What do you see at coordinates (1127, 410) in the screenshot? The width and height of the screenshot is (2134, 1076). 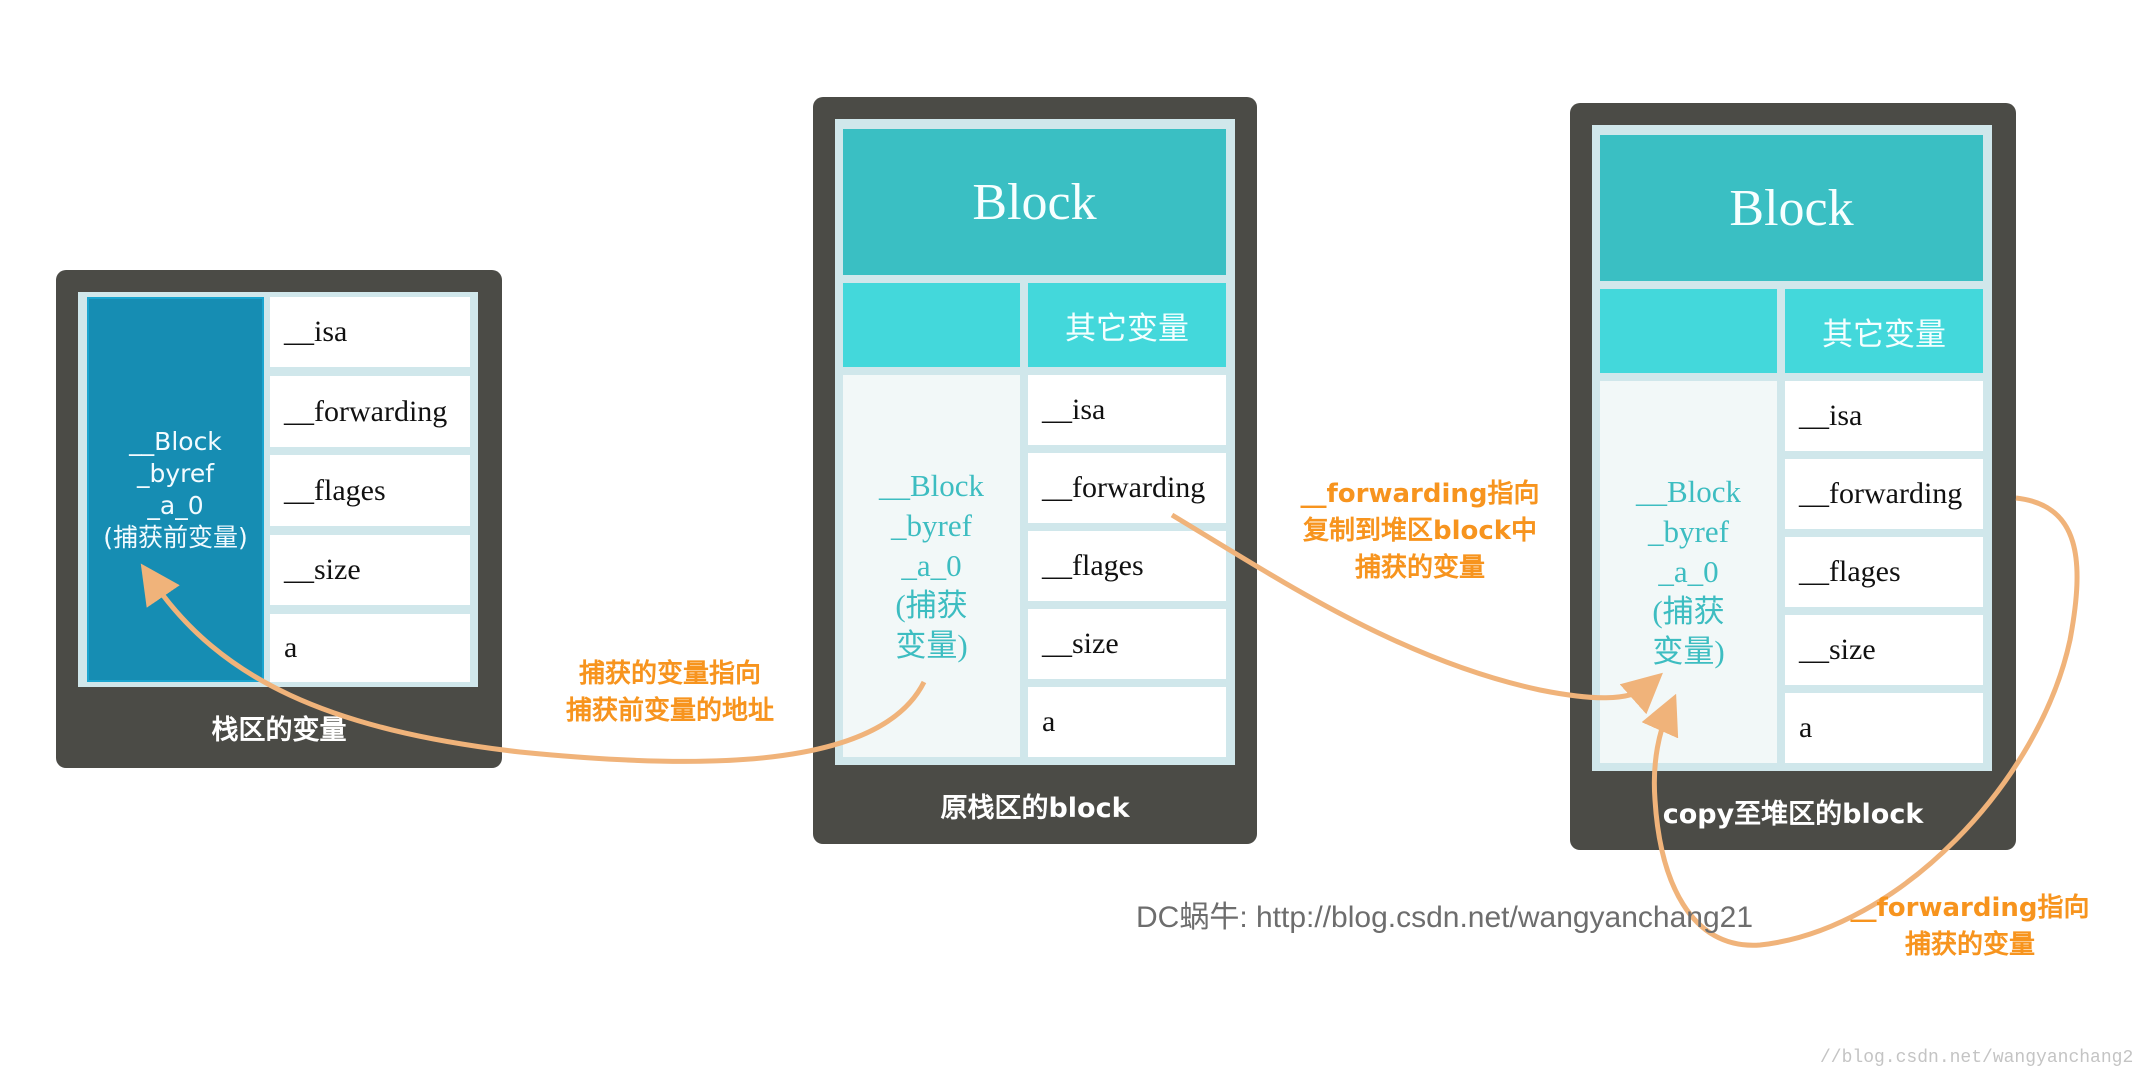 I see `stack-block-field-isa: __isa` at bounding box center [1127, 410].